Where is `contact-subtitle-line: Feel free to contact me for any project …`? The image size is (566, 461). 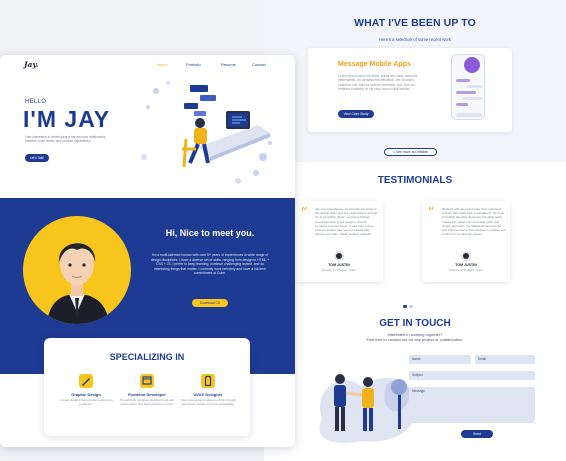
contact-subtitle-line: Feel free to contact me for any project … is located at coordinates (415, 339).